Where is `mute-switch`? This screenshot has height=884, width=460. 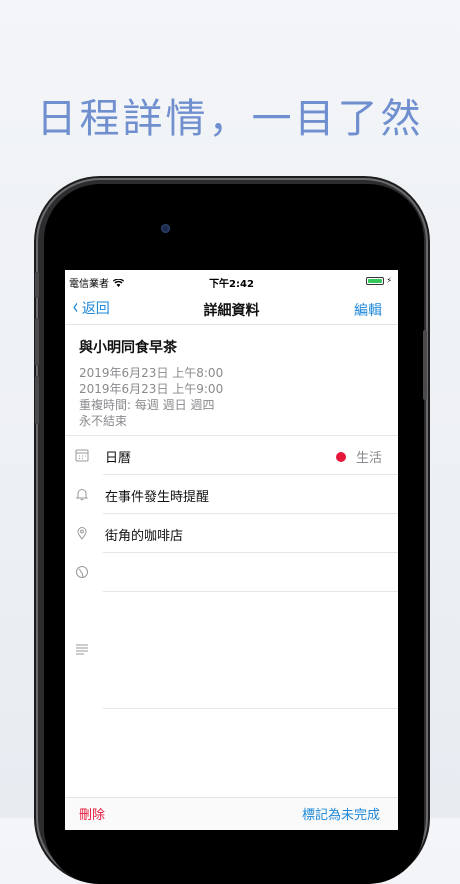 mute-switch is located at coordinates (37, 285).